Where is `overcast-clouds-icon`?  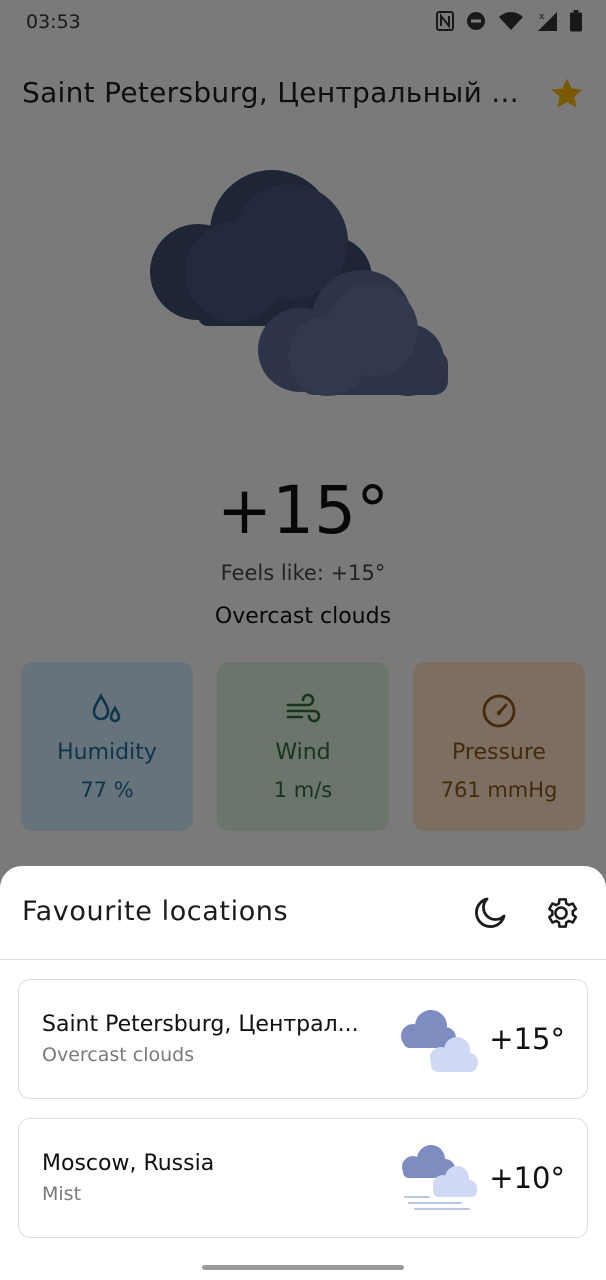
overcast-clouds-icon is located at coordinates (439, 1041).